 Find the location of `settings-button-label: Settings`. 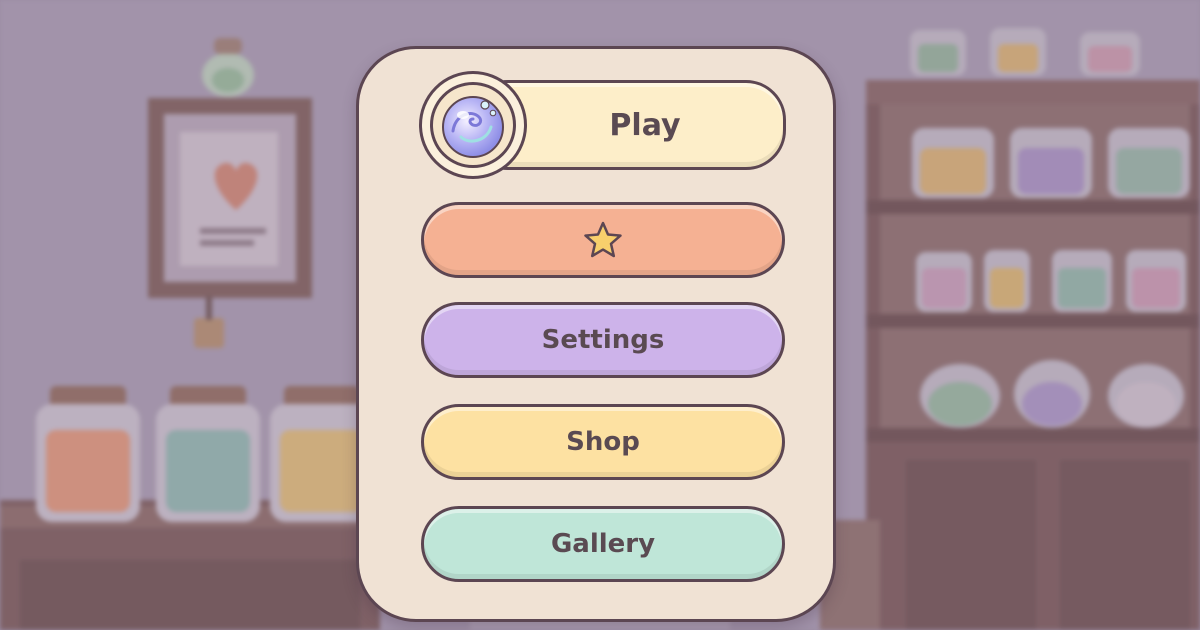

settings-button-label: Settings is located at coordinates (603, 340).